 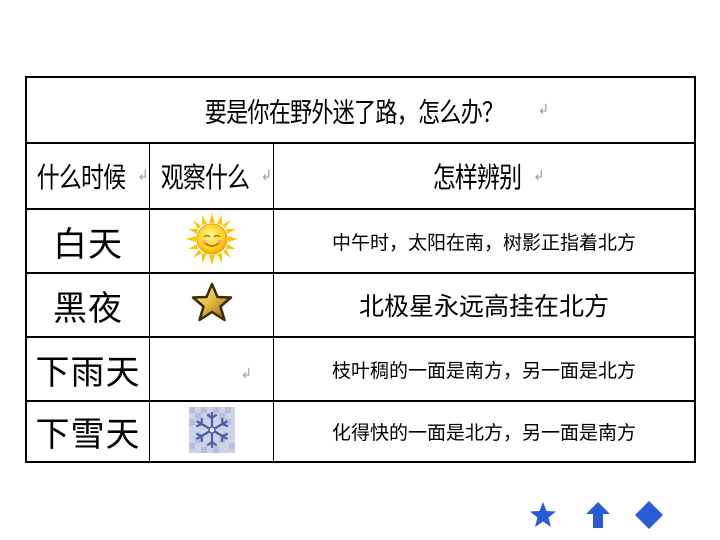 I want to click on table-row: 下雨天 ↲ 枝叶稠的一面是南方，另一面是北方, so click(x=360, y=370).